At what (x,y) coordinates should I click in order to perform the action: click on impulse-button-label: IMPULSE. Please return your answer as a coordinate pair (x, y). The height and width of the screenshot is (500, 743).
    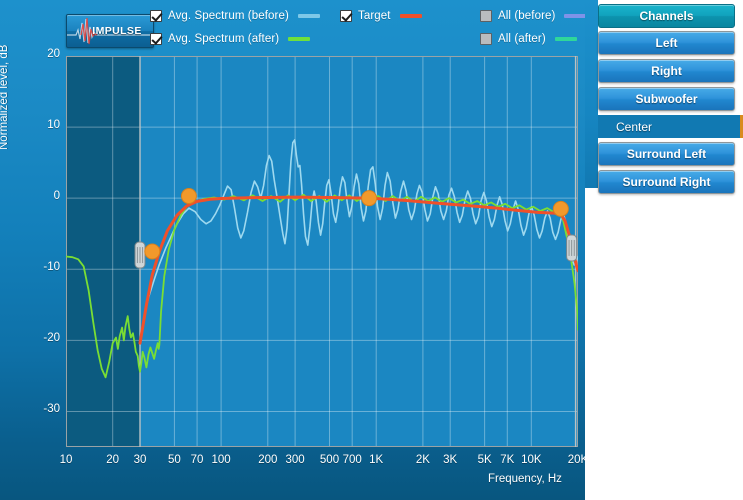
    Looking at the image, I should click on (117, 31).